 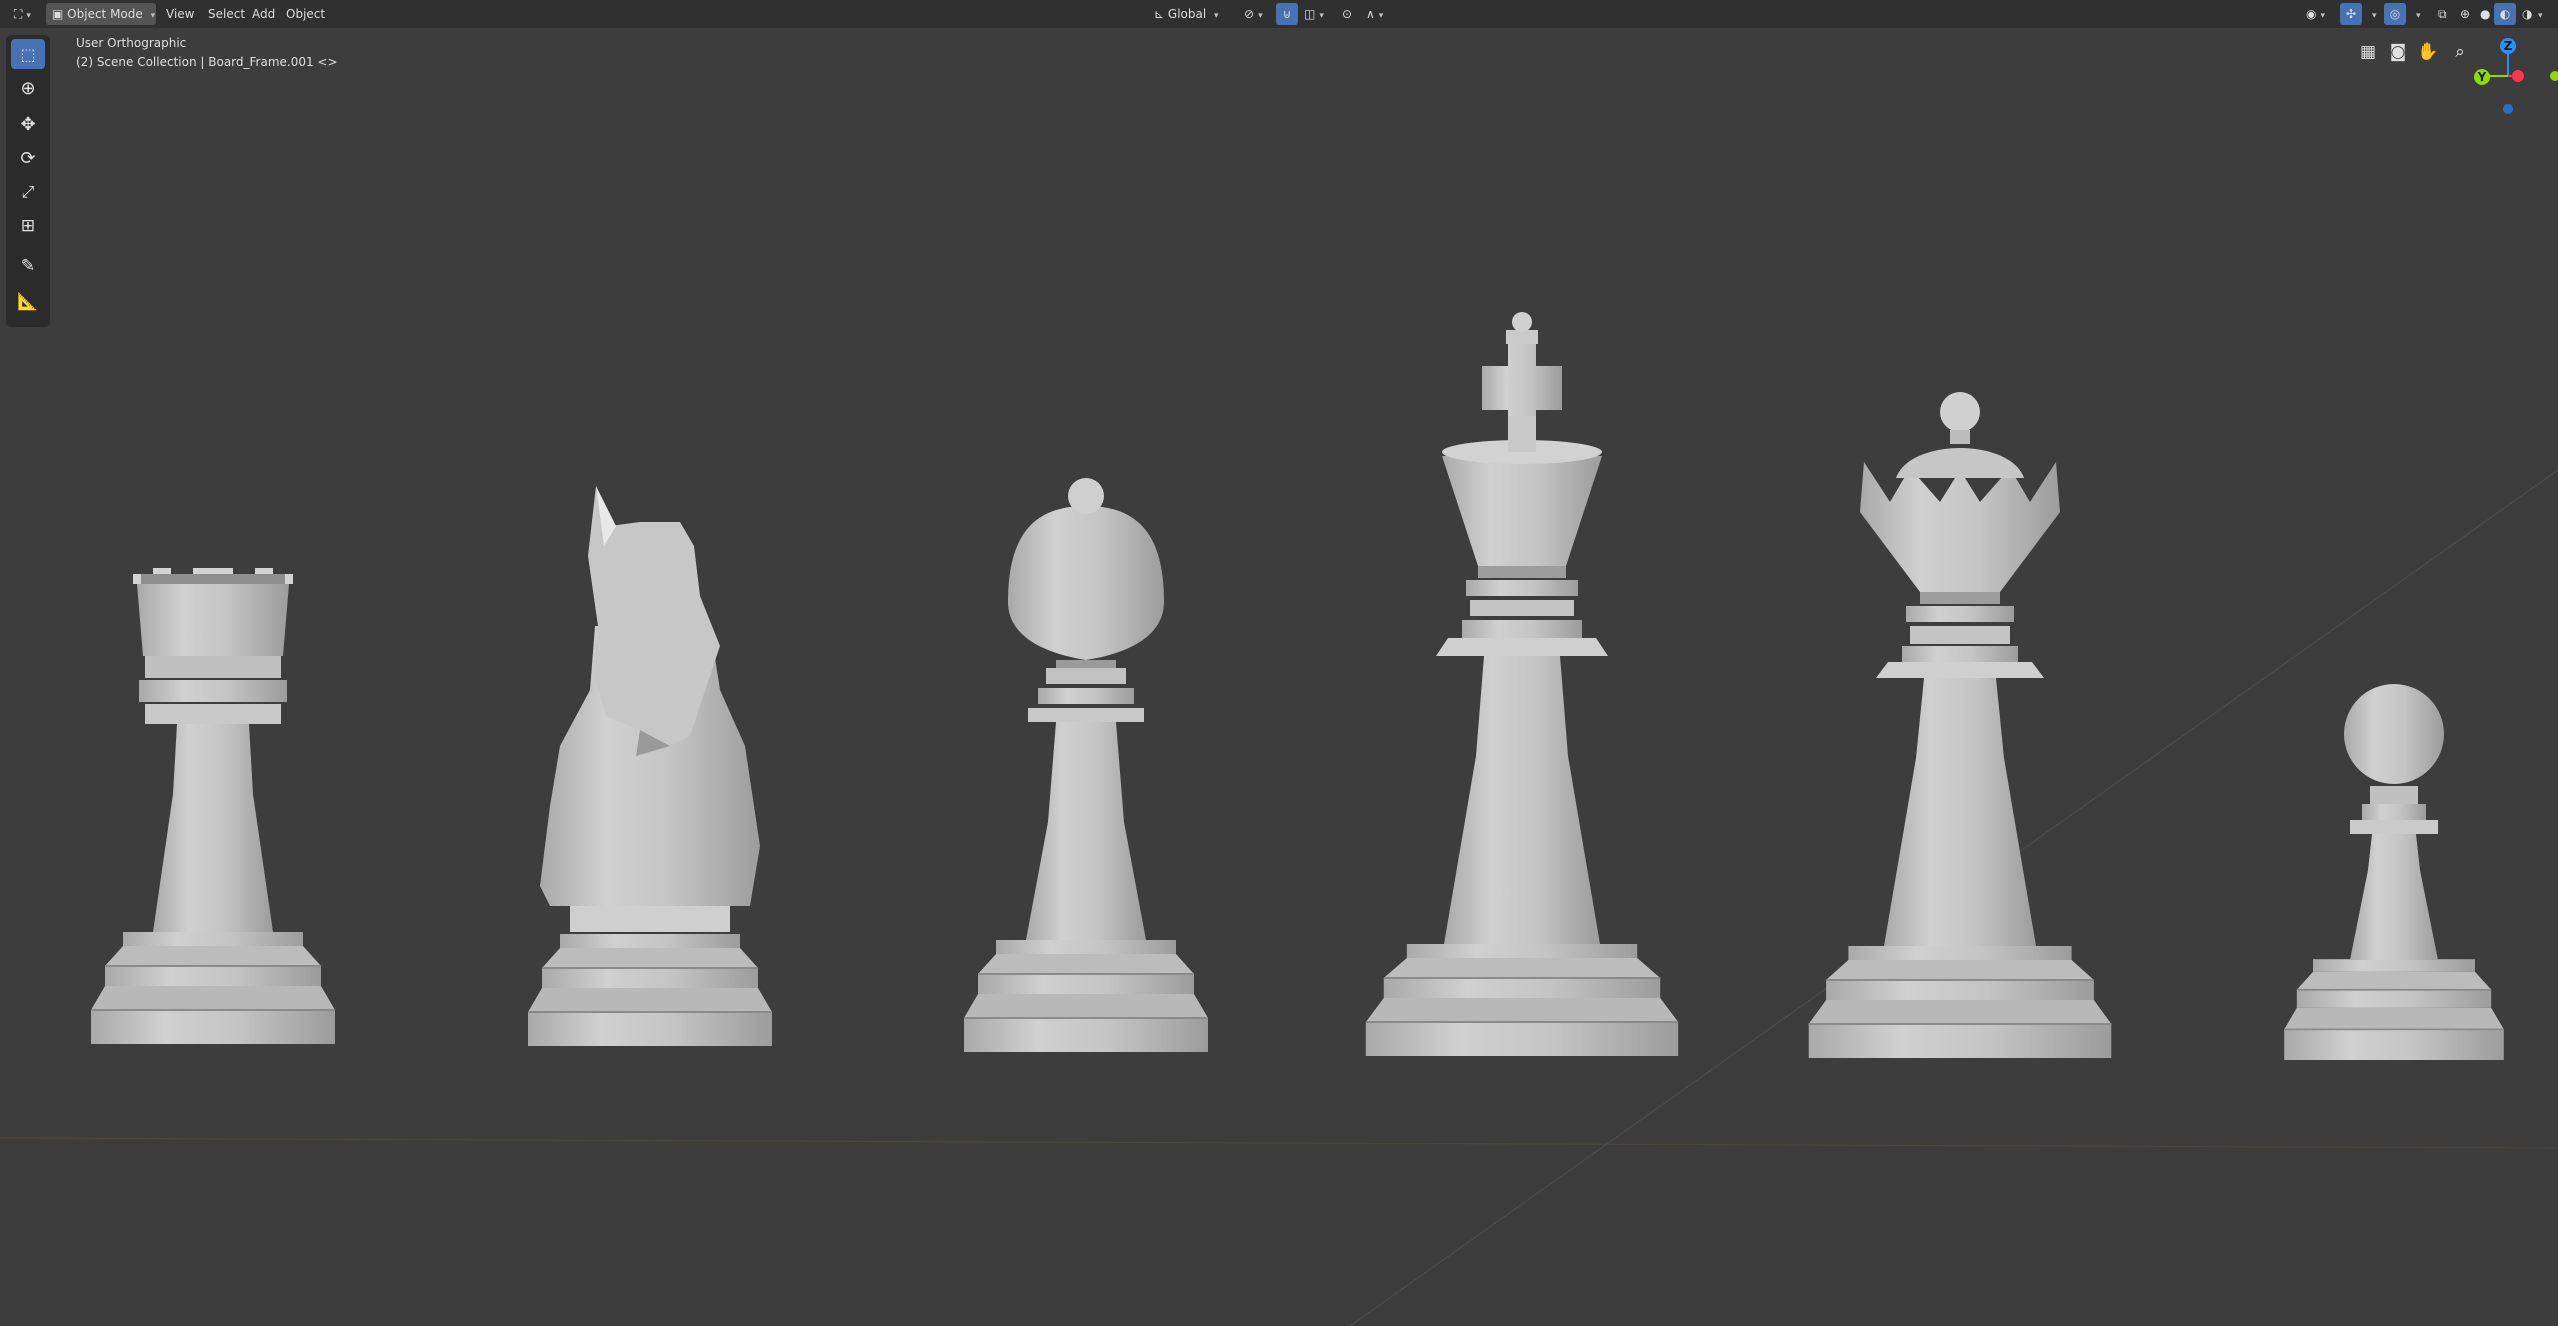 What do you see at coordinates (263, 14) in the screenshot?
I see `menu-add: Add` at bounding box center [263, 14].